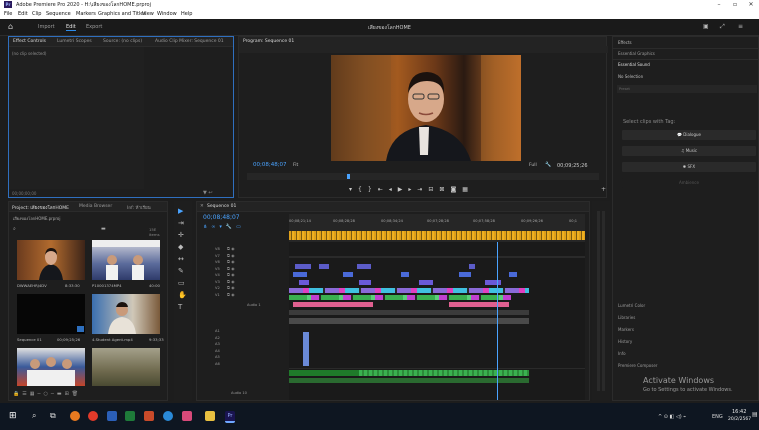  I want to click on add-button-icon: +, so click(603, 189).